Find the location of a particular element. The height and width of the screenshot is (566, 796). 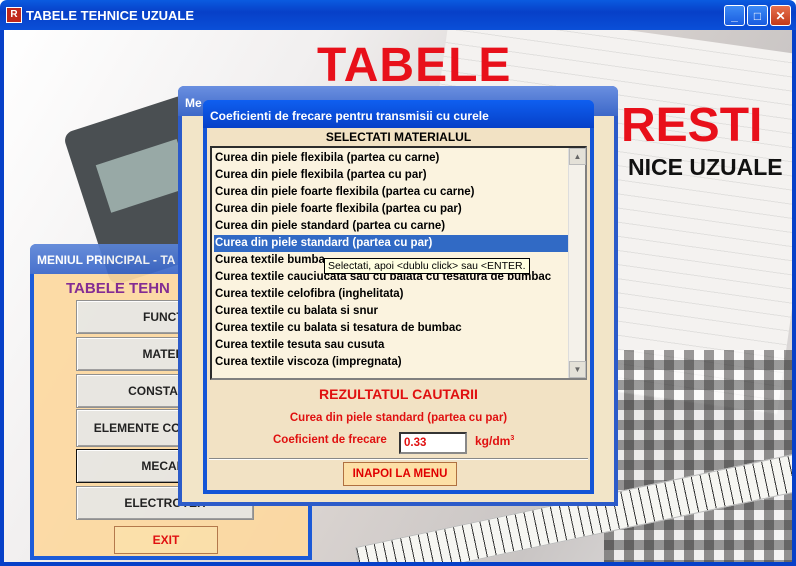

material-list-item: Curea textile cu balata si snur is located at coordinates (392, 311).